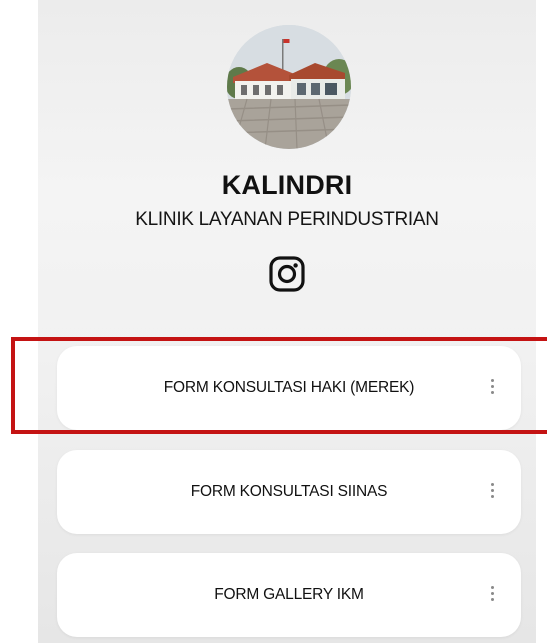  I want to click on instagram-icon, so click(287, 274).